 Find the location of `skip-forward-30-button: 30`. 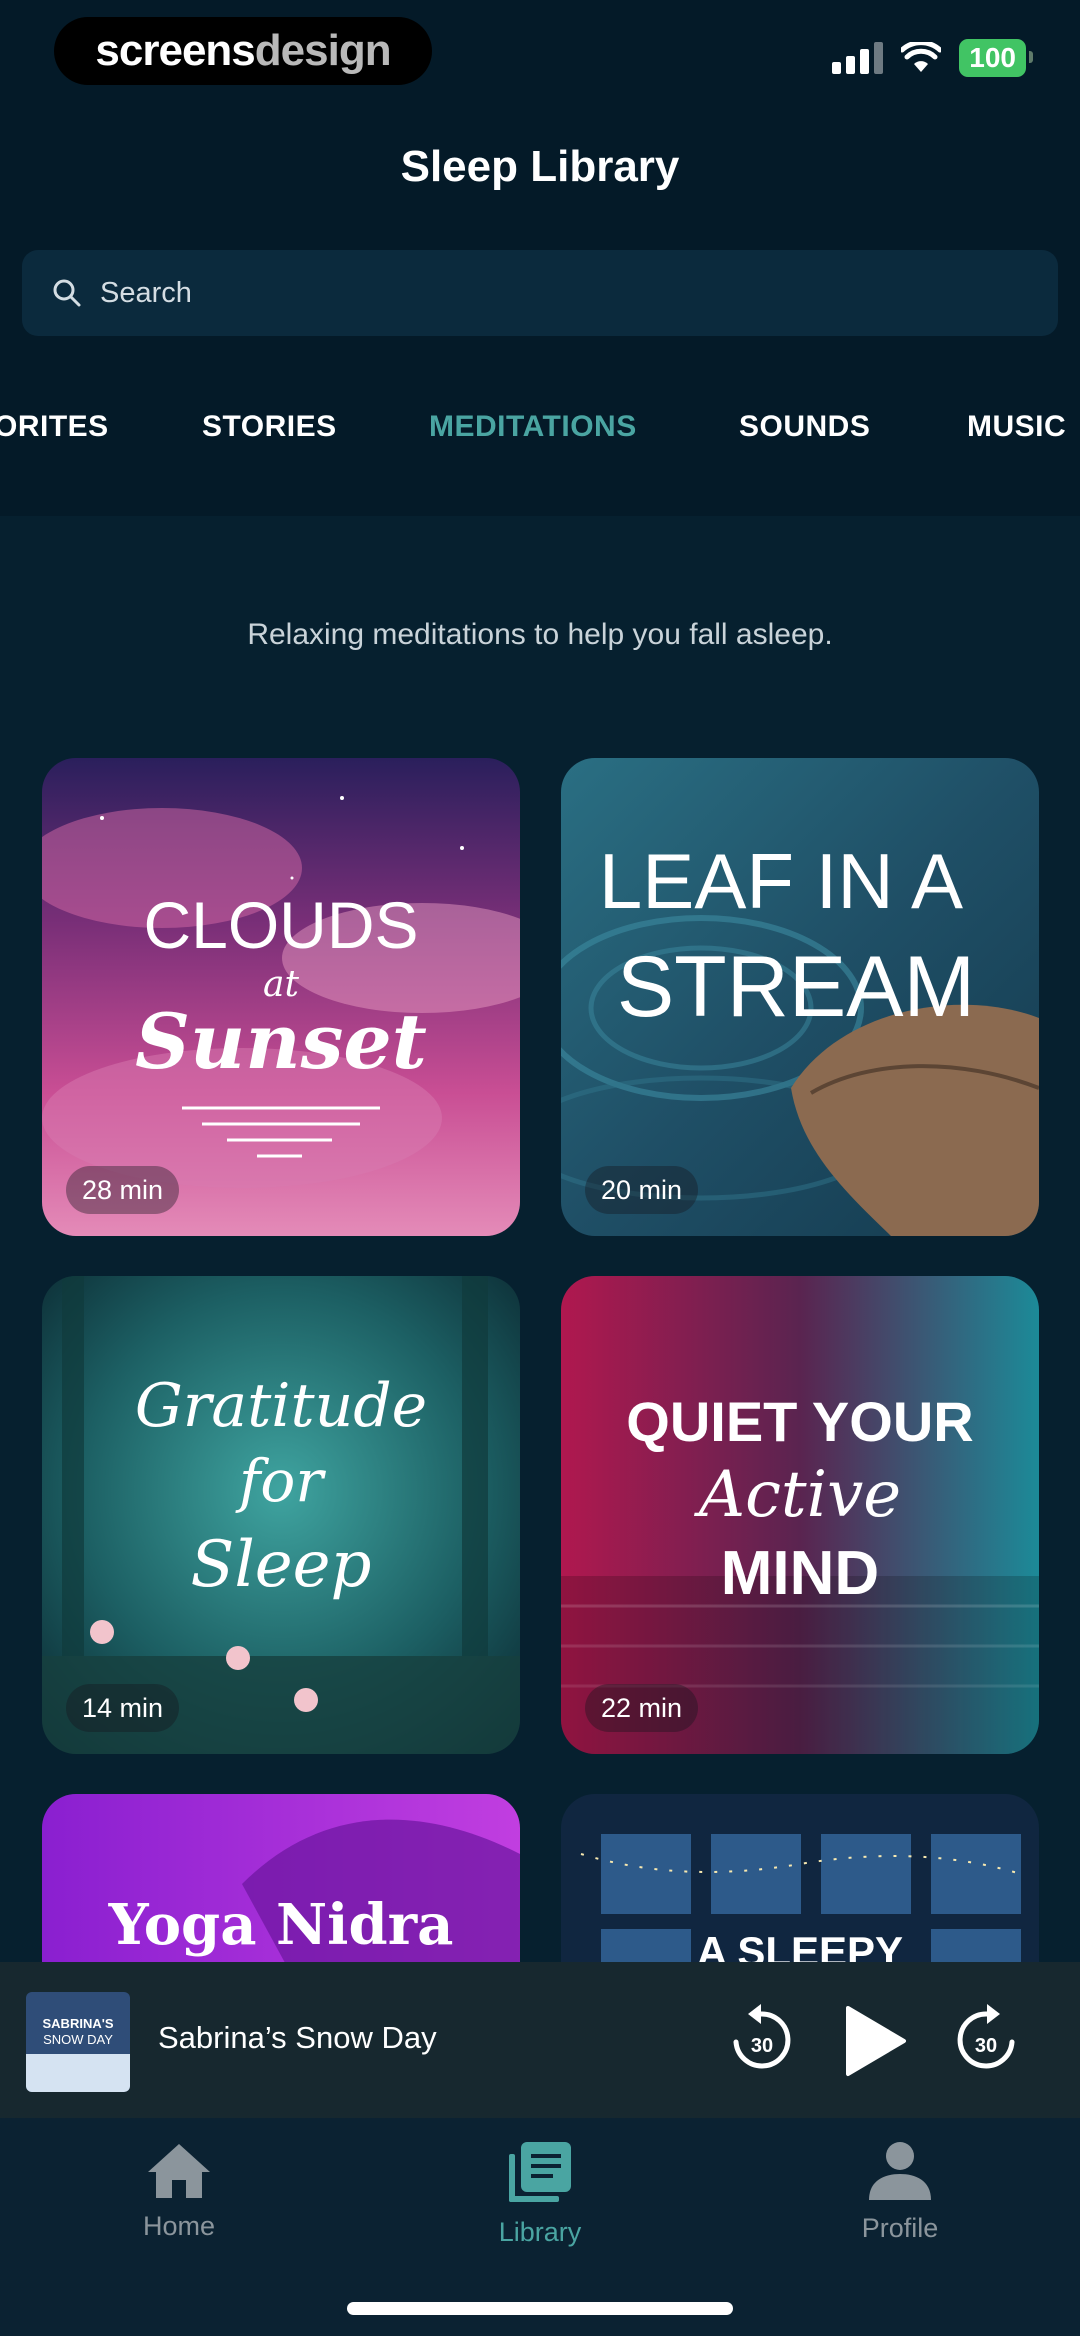

skip-forward-30-button: 30 is located at coordinates (987, 2040).